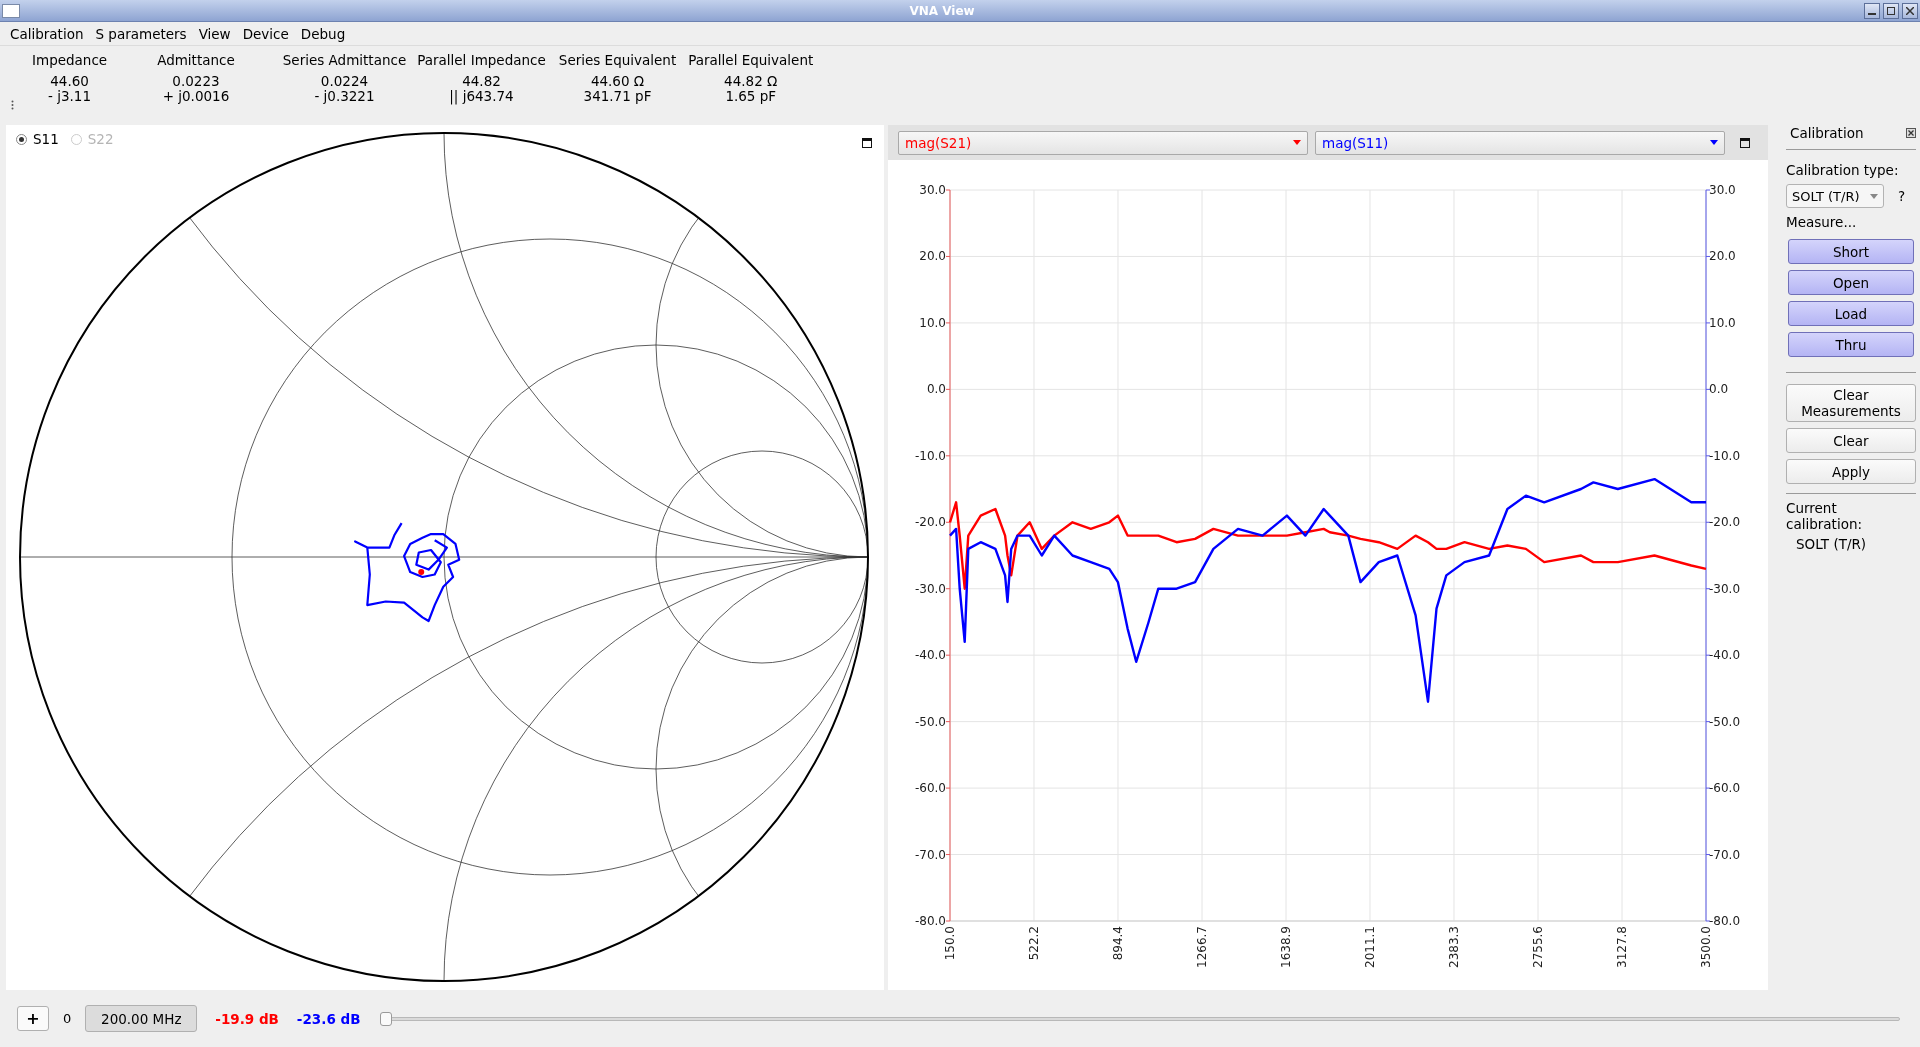 Image resolution: width=1920 pixels, height=1047 pixels. What do you see at coordinates (1622, 947) in the screenshot?
I see `axis-label: 3127.8` at bounding box center [1622, 947].